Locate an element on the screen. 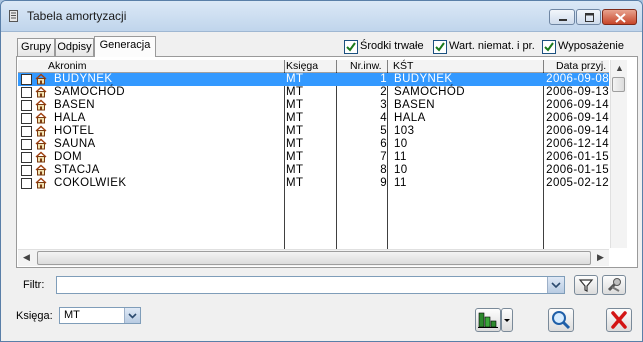 Image resolution: width=643 pixels, height=342 pixels. ksiega-dropdown-button is located at coordinates (132, 315).